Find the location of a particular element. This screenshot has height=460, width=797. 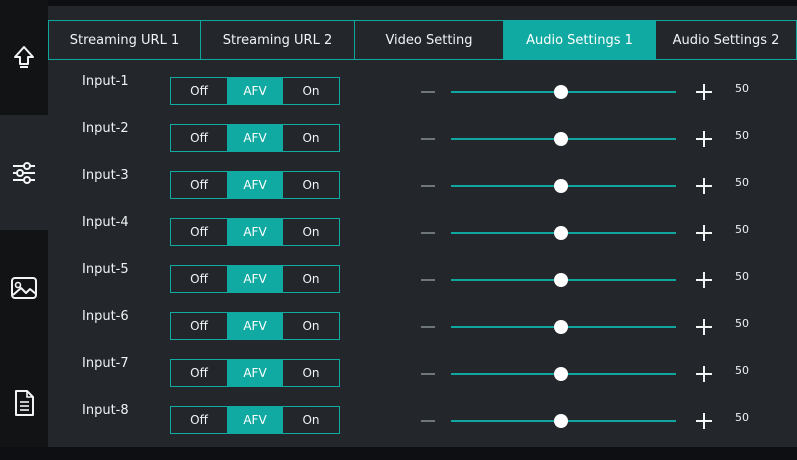

input-label: Input-6 is located at coordinates (105, 316).